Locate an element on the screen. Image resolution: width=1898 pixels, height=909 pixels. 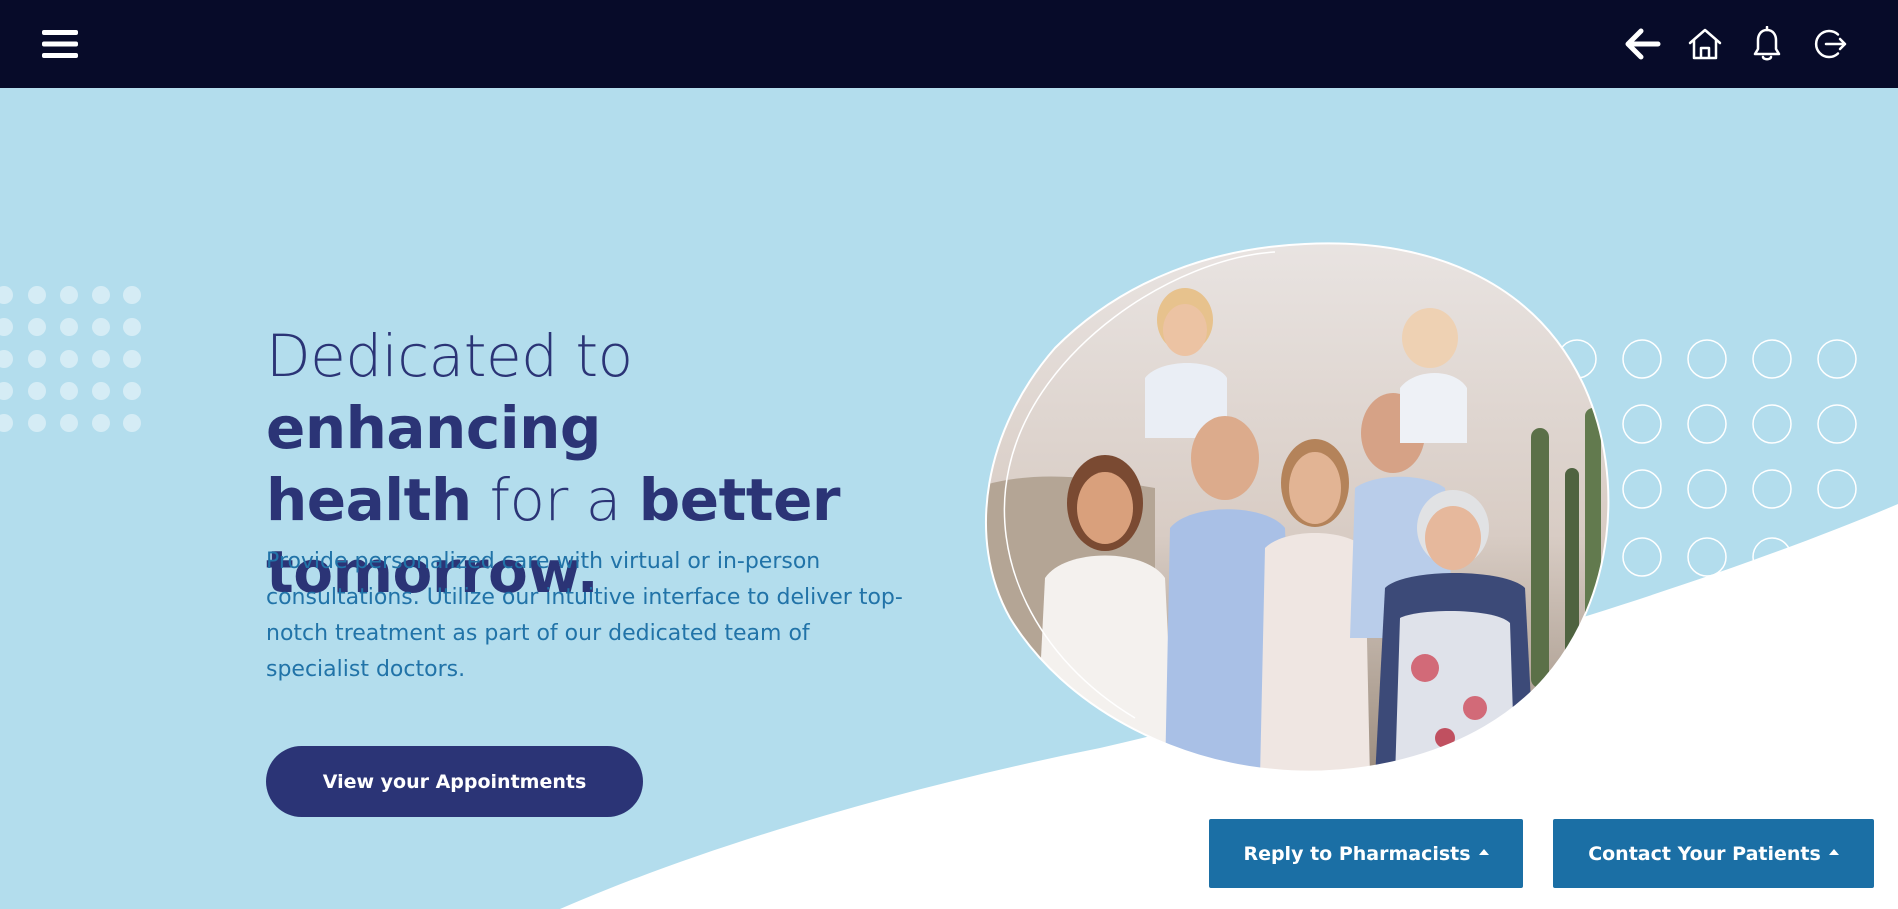
top-navigation-bar is located at coordinates (949, 44).